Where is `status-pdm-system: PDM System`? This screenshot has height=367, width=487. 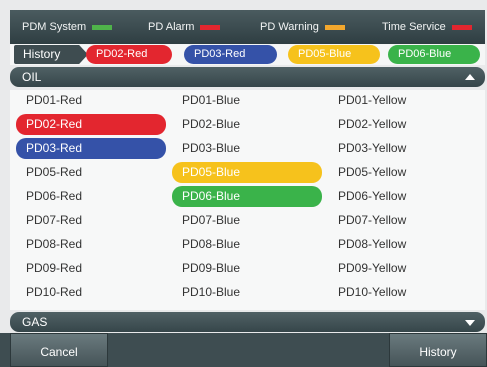
status-pdm-system: PDM System is located at coordinates (67, 27).